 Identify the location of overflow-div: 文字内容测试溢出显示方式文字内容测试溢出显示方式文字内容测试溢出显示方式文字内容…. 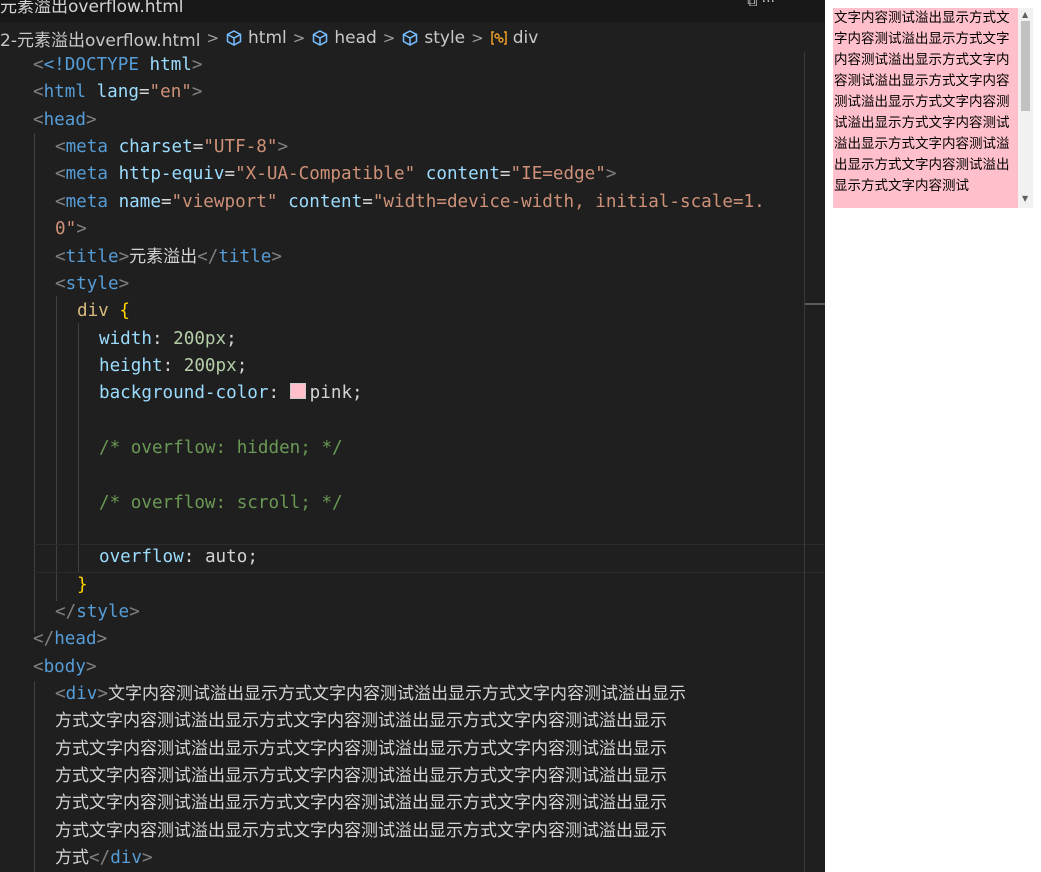
(933, 108).